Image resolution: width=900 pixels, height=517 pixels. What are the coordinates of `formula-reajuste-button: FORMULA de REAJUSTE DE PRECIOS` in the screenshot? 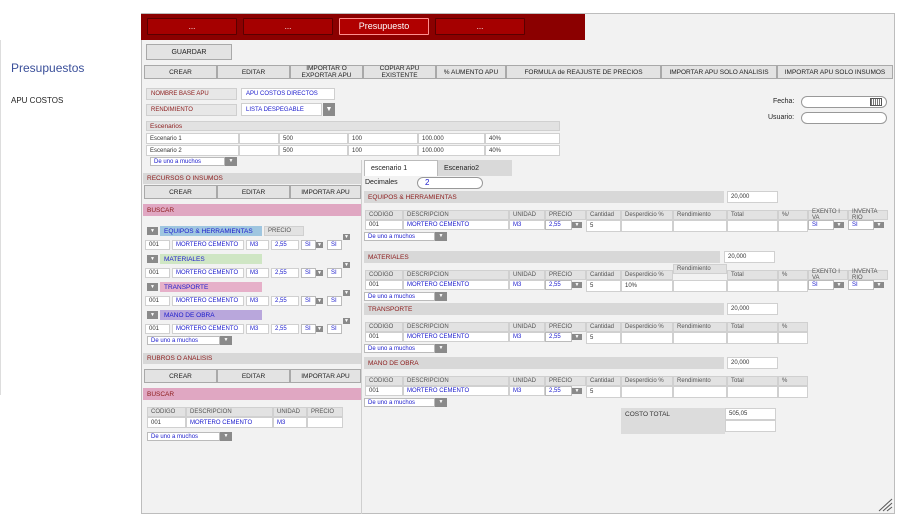 It's located at (583, 72).